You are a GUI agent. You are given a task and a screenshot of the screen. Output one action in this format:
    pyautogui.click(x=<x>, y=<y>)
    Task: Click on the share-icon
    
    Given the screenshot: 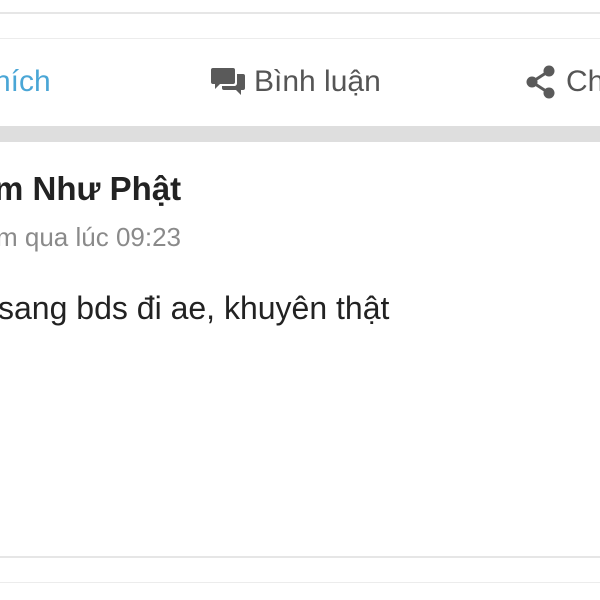 What is the action you would take?
    pyautogui.click(x=541, y=82)
    